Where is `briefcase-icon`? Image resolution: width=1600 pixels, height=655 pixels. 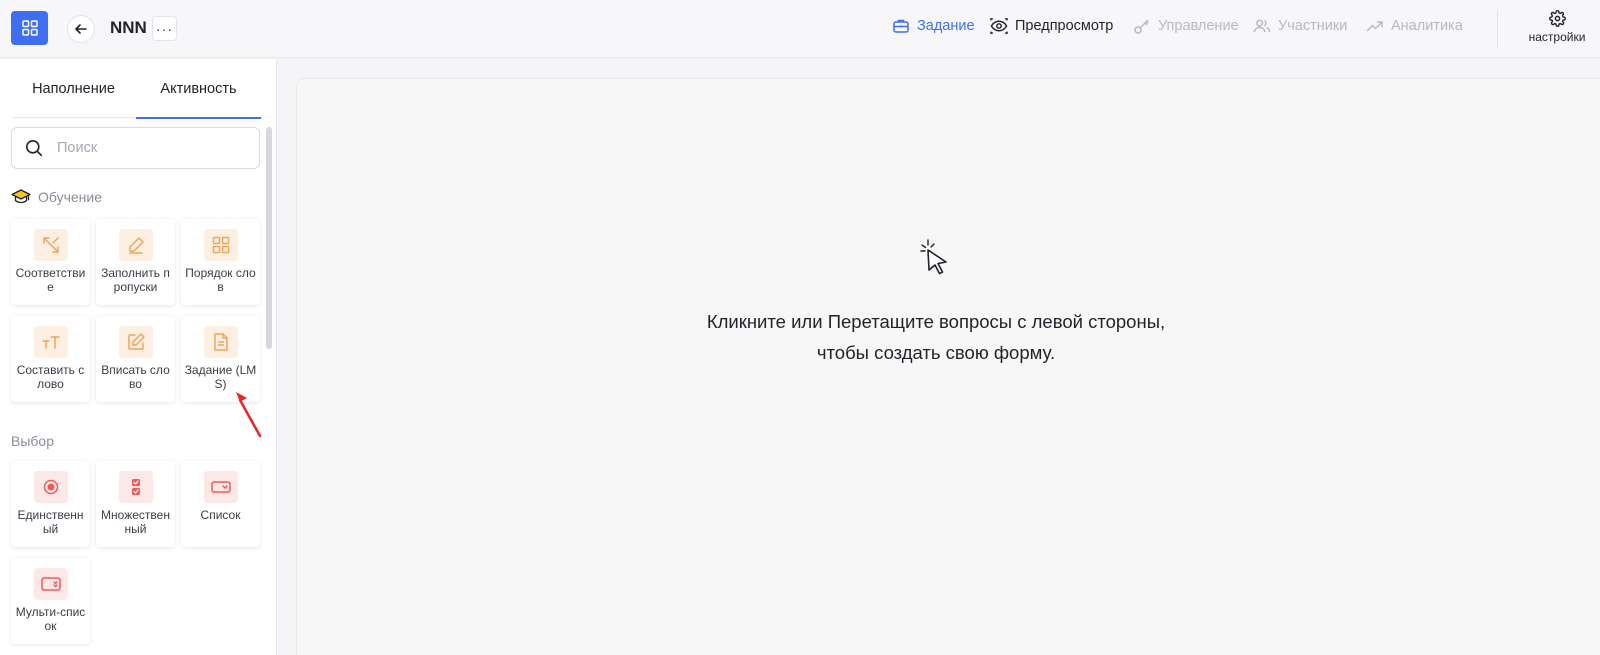 briefcase-icon is located at coordinates (901, 26).